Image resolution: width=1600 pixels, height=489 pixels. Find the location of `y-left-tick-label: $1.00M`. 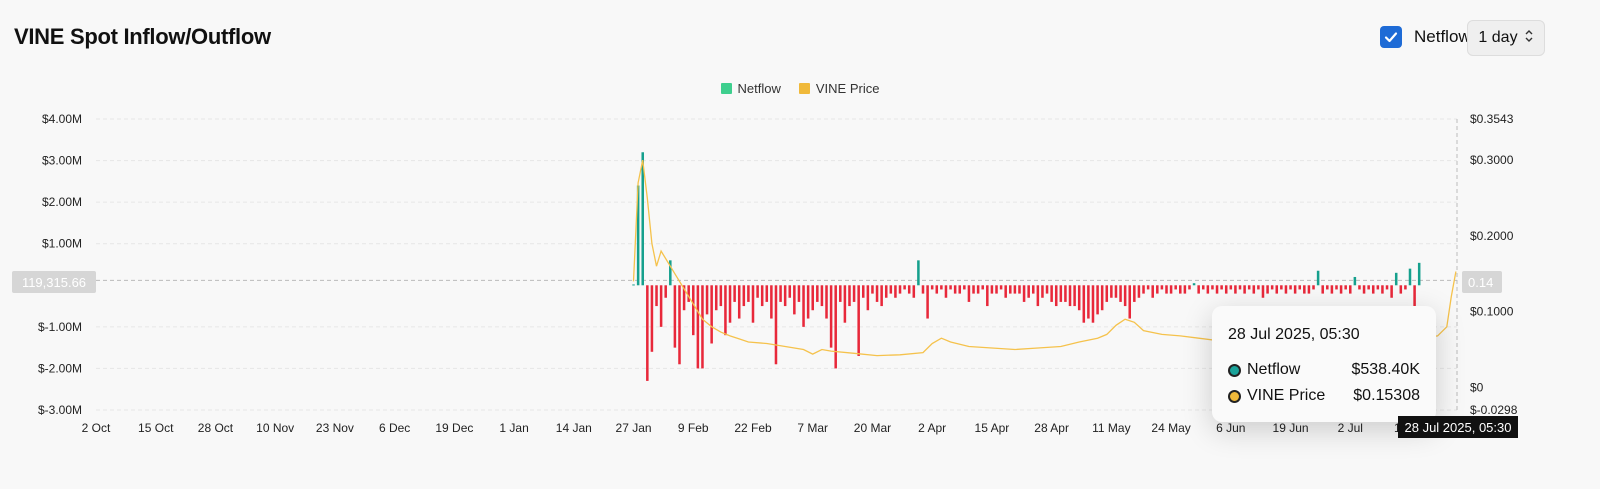

y-left-tick-label: $1.00M is located at coordinates (62, 244).